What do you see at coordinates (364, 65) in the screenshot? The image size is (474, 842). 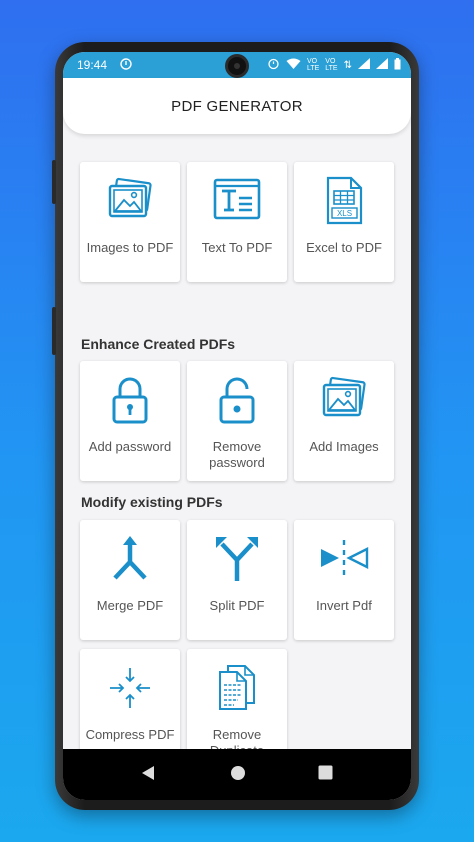 I see `signal-icon` at bounding box center [364, 65].